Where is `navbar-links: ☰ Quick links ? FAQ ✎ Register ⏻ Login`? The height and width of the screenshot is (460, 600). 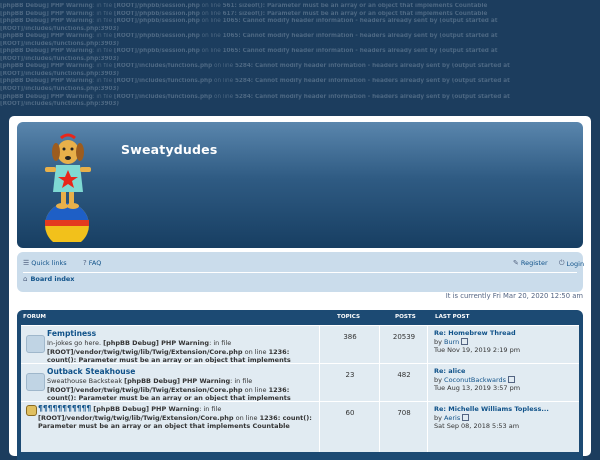
navbar-links: ☰ Quick links ? FAQ ✎ Register ⏻ Login is located at coordinates (303, 263).